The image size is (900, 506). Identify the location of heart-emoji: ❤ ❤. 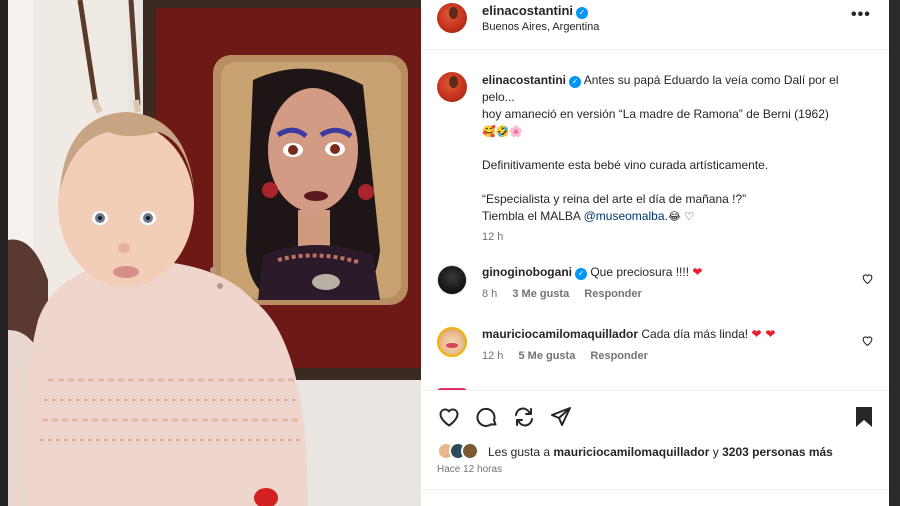
(763, 334).